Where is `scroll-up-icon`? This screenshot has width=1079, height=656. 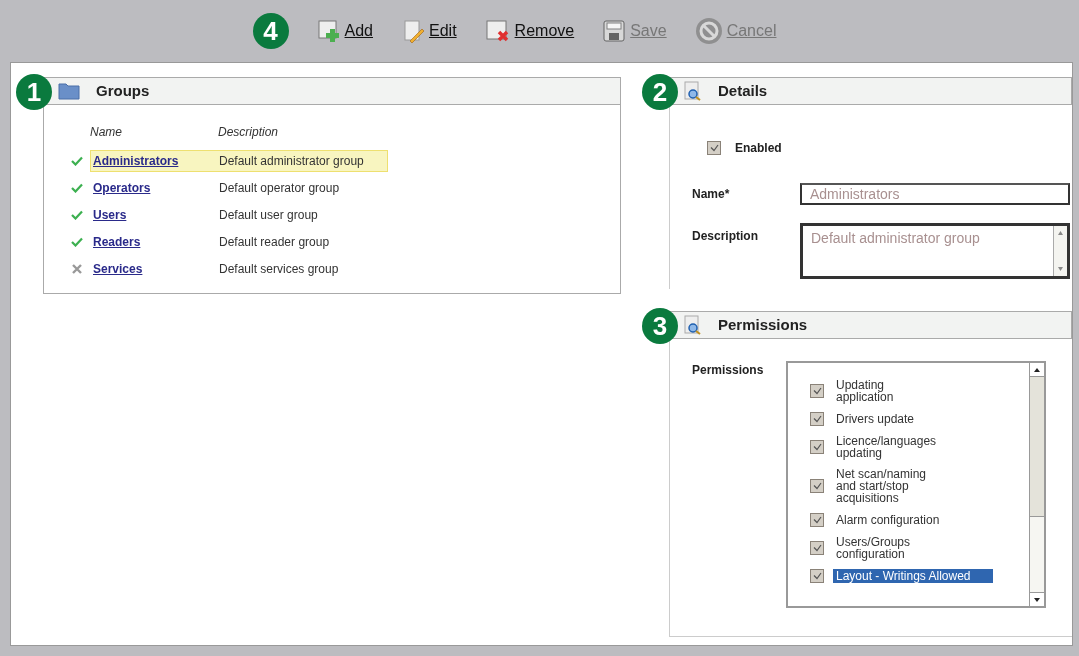 scroll-up-icon is located at coordinates (1037, 369).